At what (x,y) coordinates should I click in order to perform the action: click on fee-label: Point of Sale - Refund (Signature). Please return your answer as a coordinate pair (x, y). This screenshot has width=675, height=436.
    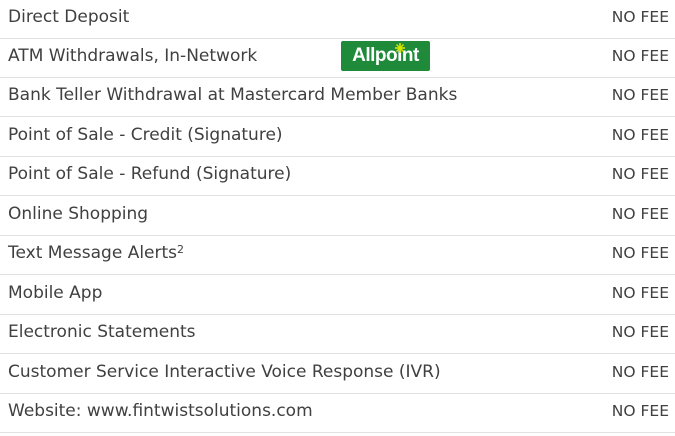
    Looking at the image, I should click on (150, 174).